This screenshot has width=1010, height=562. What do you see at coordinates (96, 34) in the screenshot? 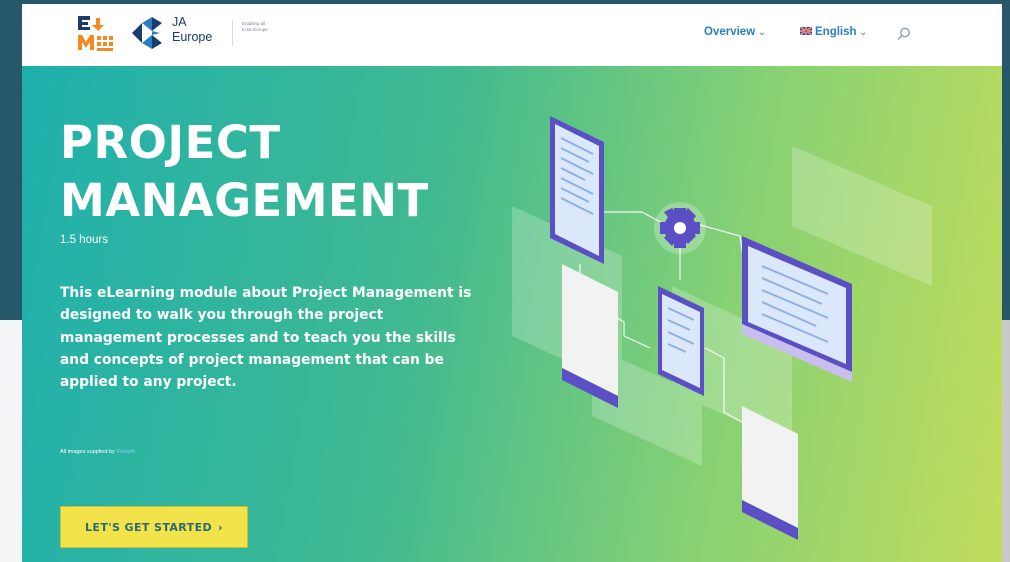
I see `em-logo-icon` at bounding box center [96, 34].